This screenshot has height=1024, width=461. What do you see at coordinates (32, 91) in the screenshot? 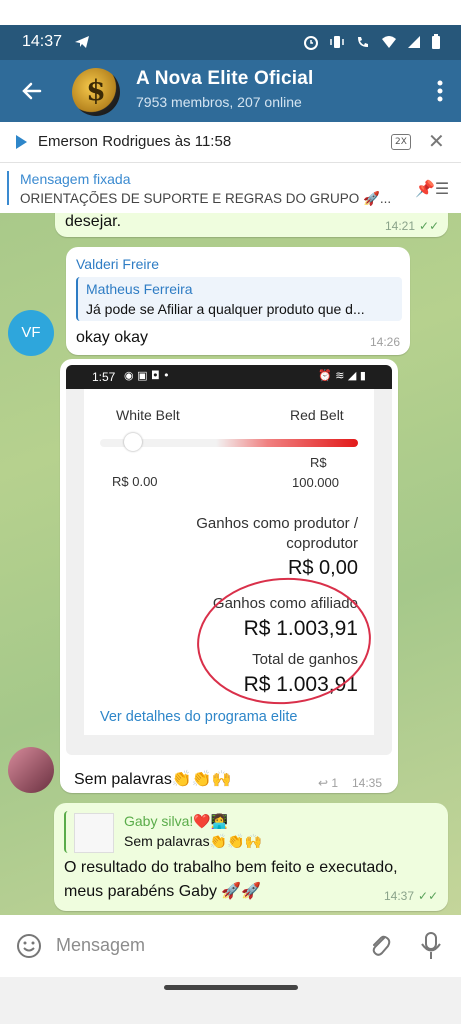
I see `back-arrow-icon` at bounding box center [32, 91].